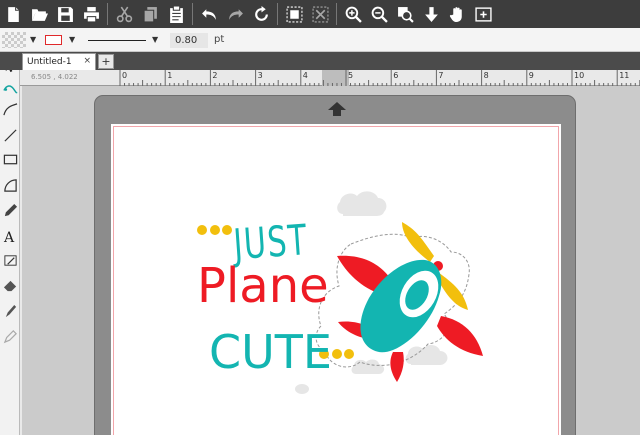  I want to click on checker-pattern-icon, so click(14, 40).